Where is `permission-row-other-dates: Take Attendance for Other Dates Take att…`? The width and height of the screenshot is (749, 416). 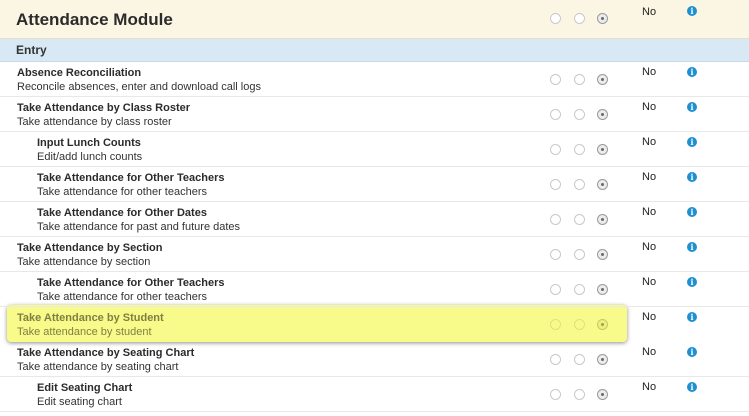 permission-row-other-dates: Take Attendance for Other Dates Take att… is located at coordinates (374, 219).